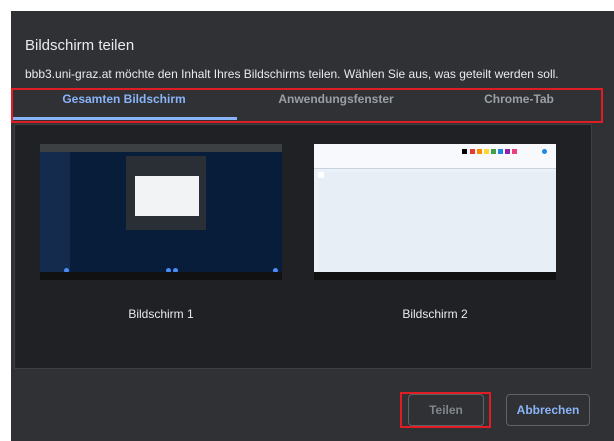  I want to click on active-tab-indicator, so click(124, 118).